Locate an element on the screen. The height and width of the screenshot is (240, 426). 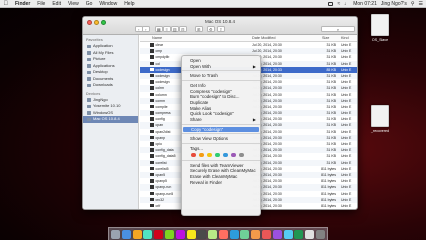
file-name-text: cpan is located at coordinates (159, 125).